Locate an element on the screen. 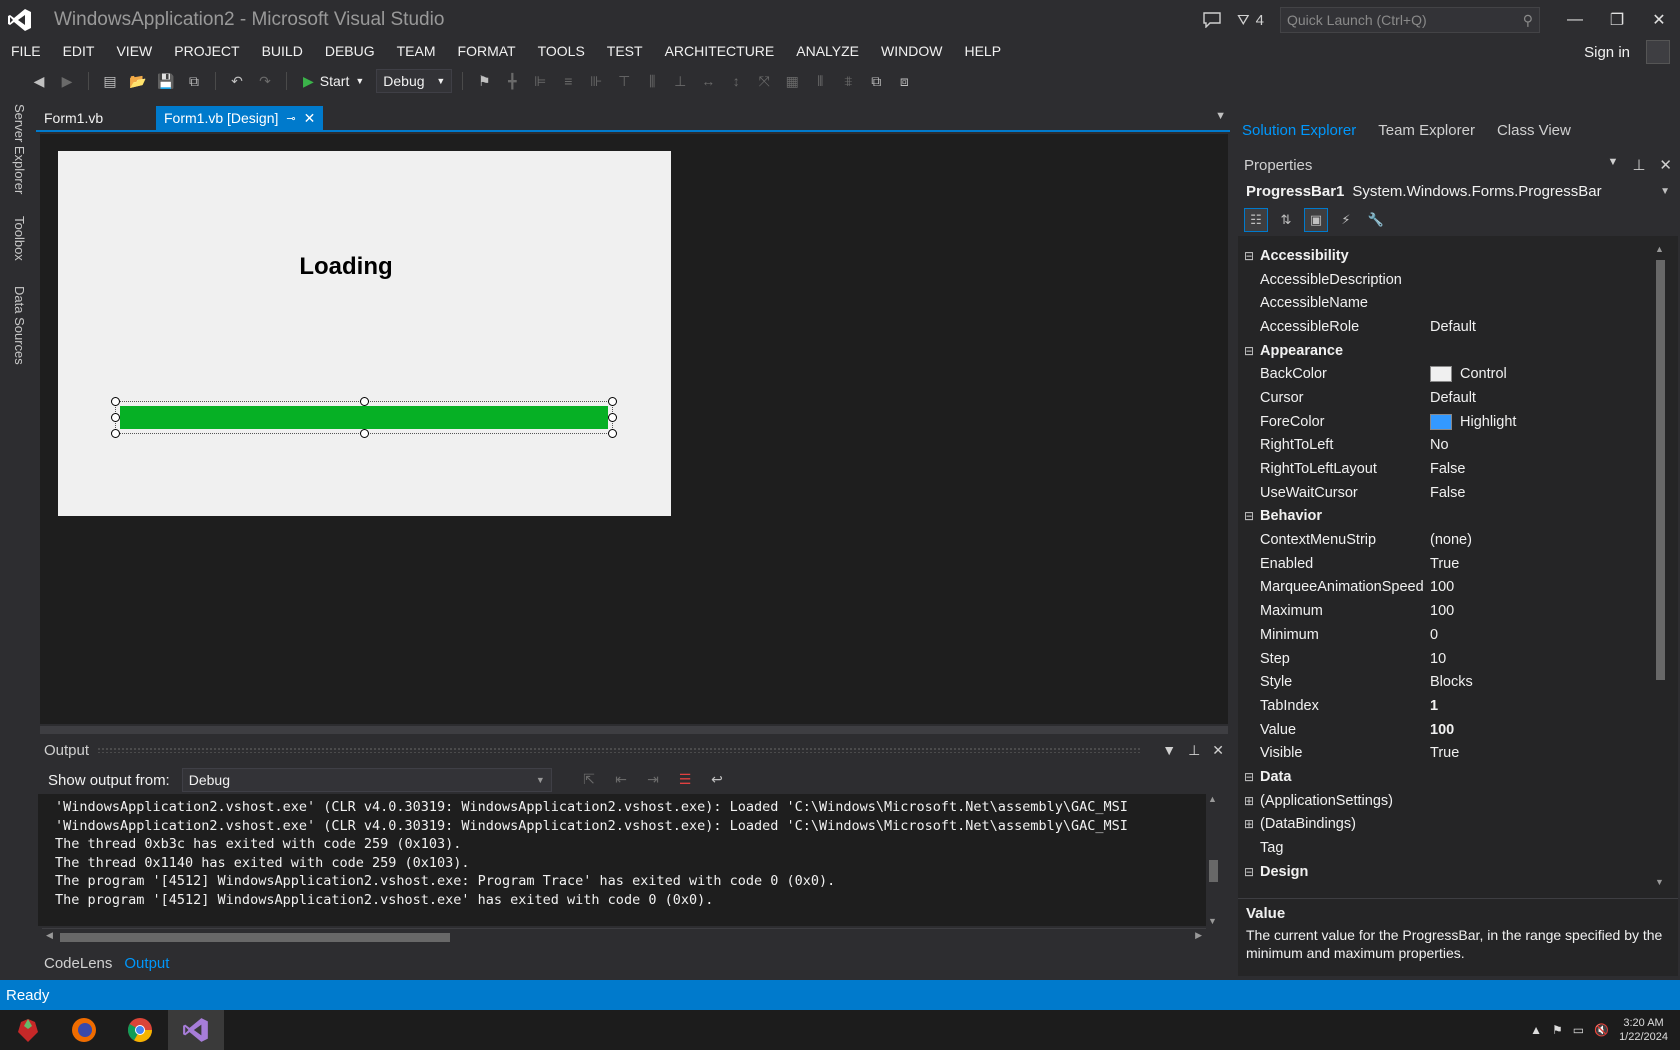  property-row: ForeColor Highlight is located at coordinates (1444, 422).